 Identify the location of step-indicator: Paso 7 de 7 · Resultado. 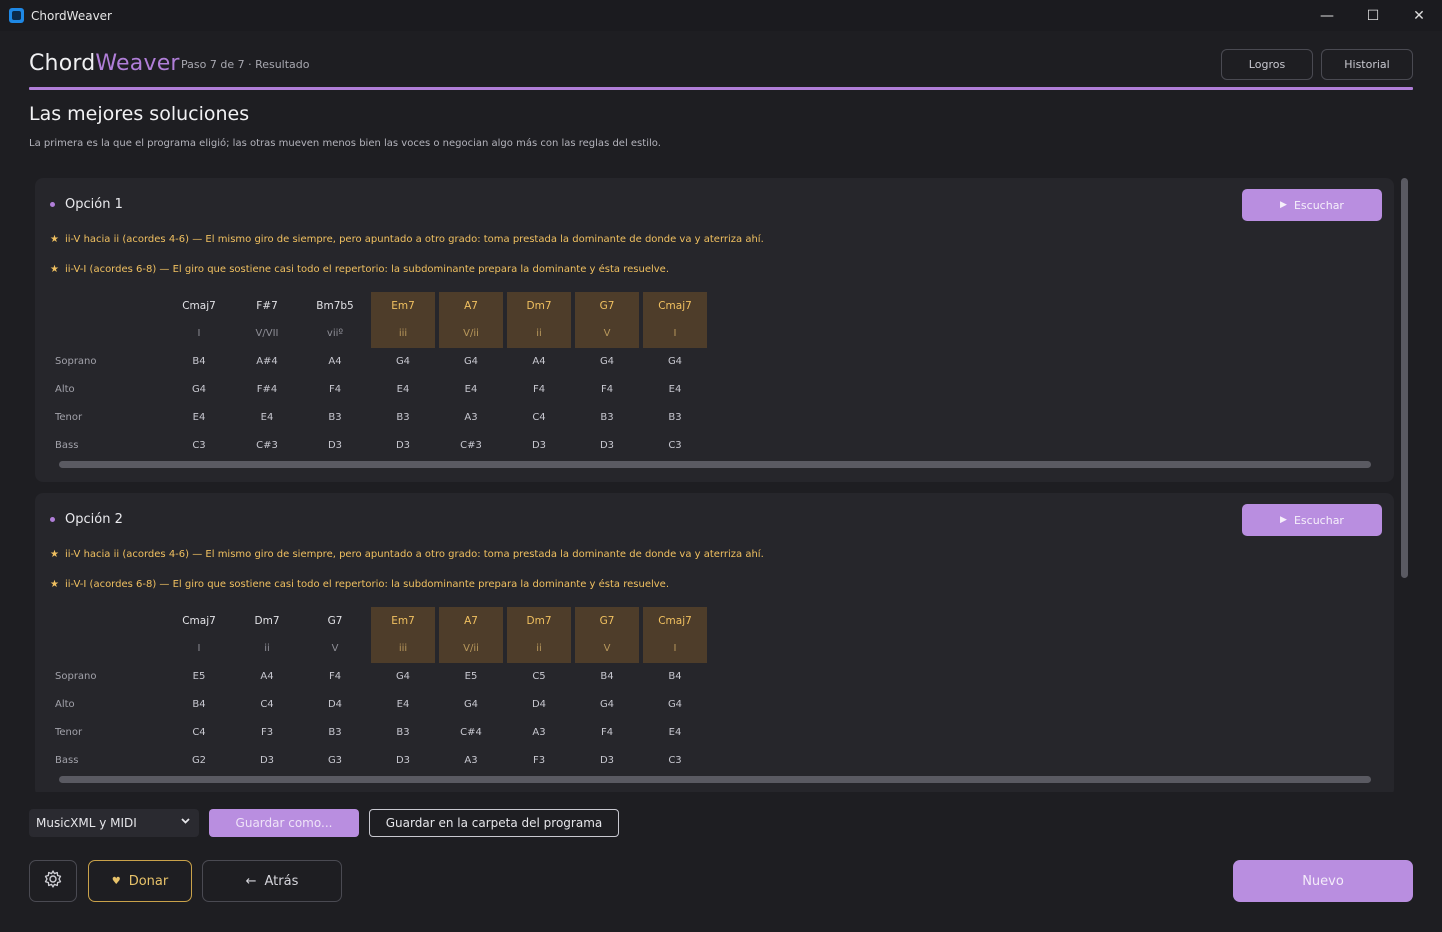
(245, 64).